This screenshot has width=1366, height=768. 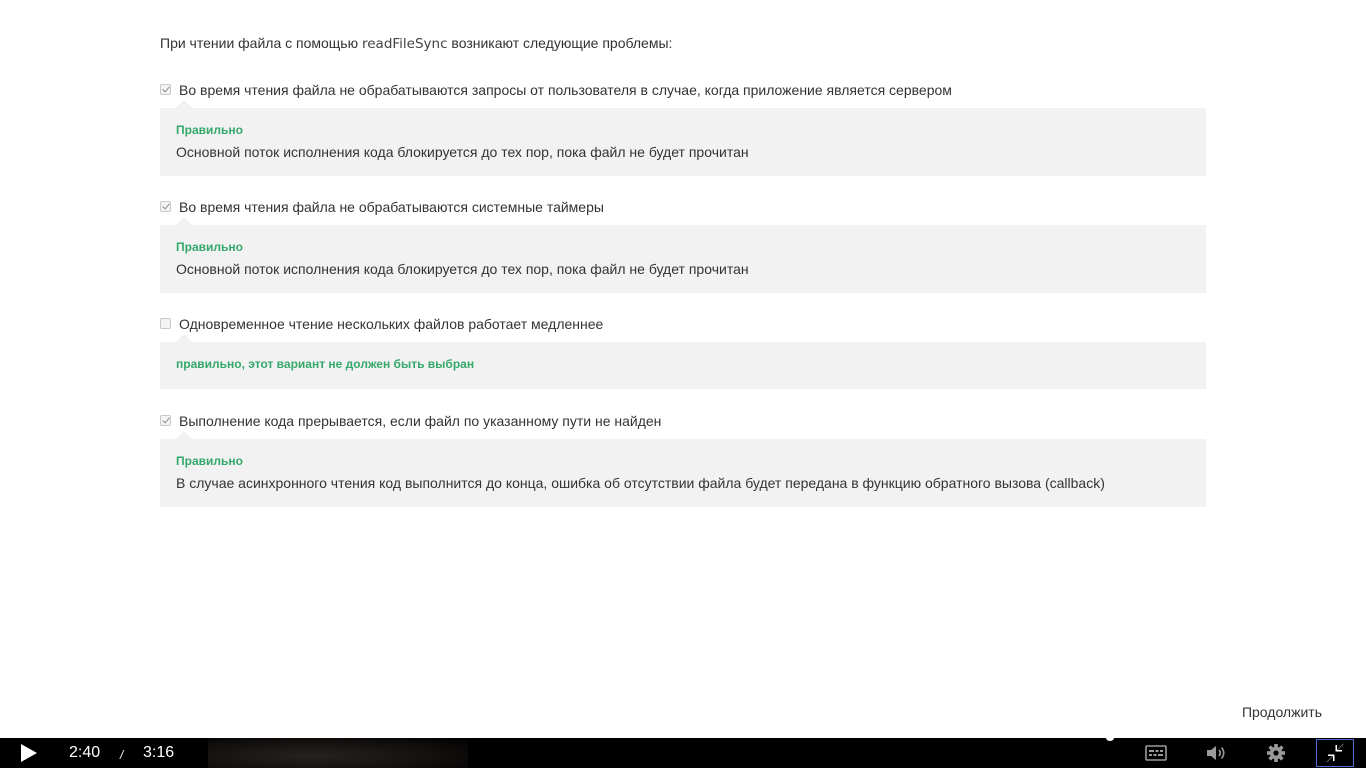 I want to click on play-button, so click(x=29, y=753).